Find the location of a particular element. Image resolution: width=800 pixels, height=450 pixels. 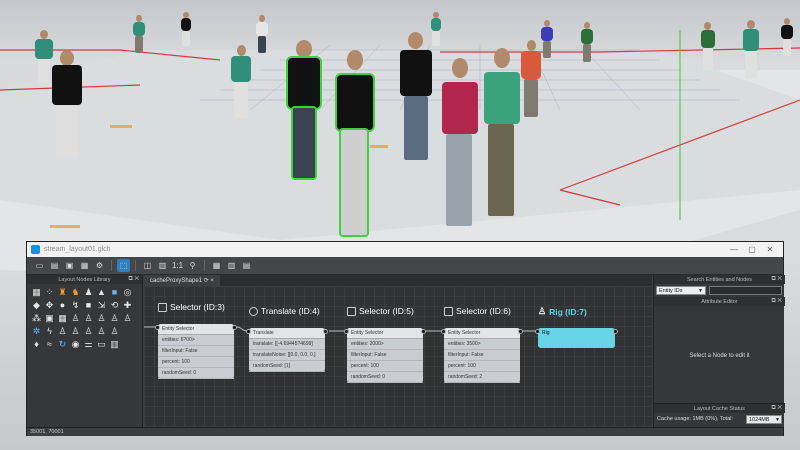

shirt-node-icon: ♦ is located at coordinates (36, 344).